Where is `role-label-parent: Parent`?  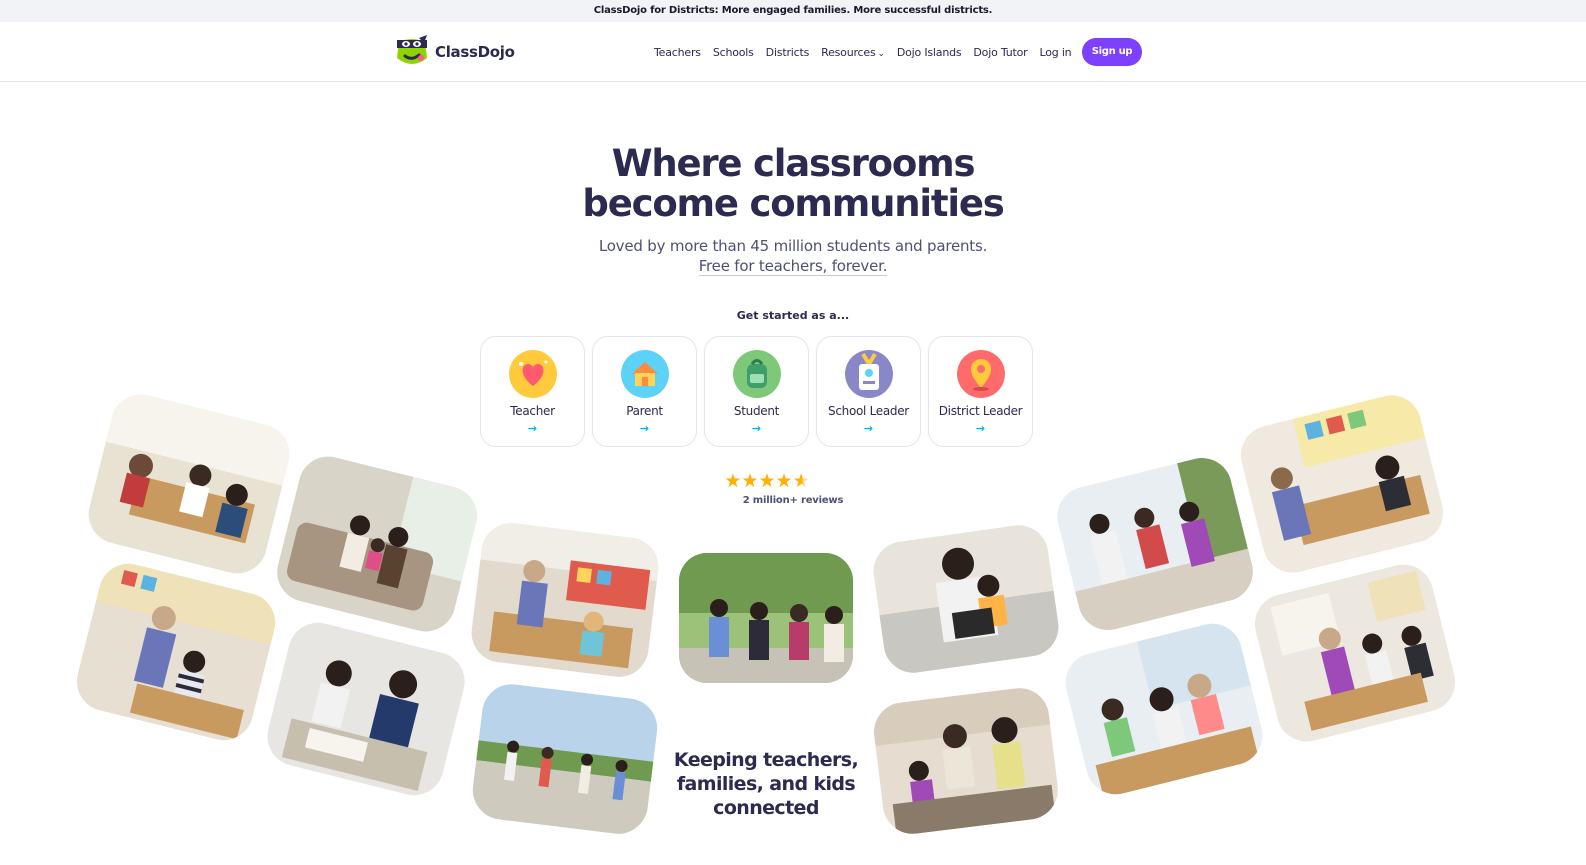
role-label-parent: Parent is located at coordinates (644, 411).